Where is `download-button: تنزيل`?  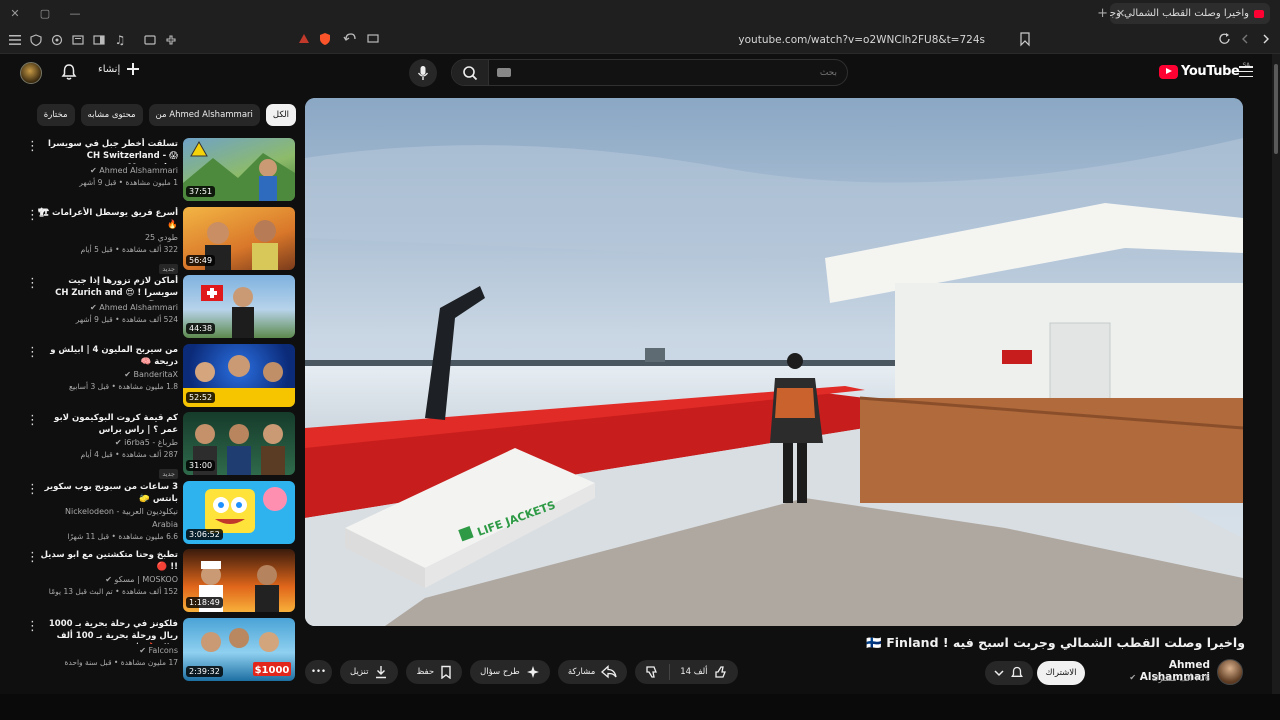 download-button: تنزيل is located at coordinates (369, 672).